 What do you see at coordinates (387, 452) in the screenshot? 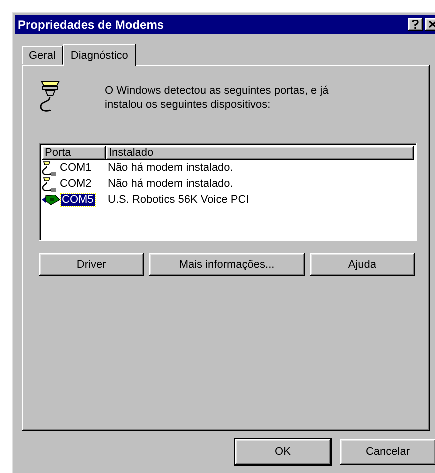
I see `dialog-button: Cancelar` at bounding box center [387, 452].